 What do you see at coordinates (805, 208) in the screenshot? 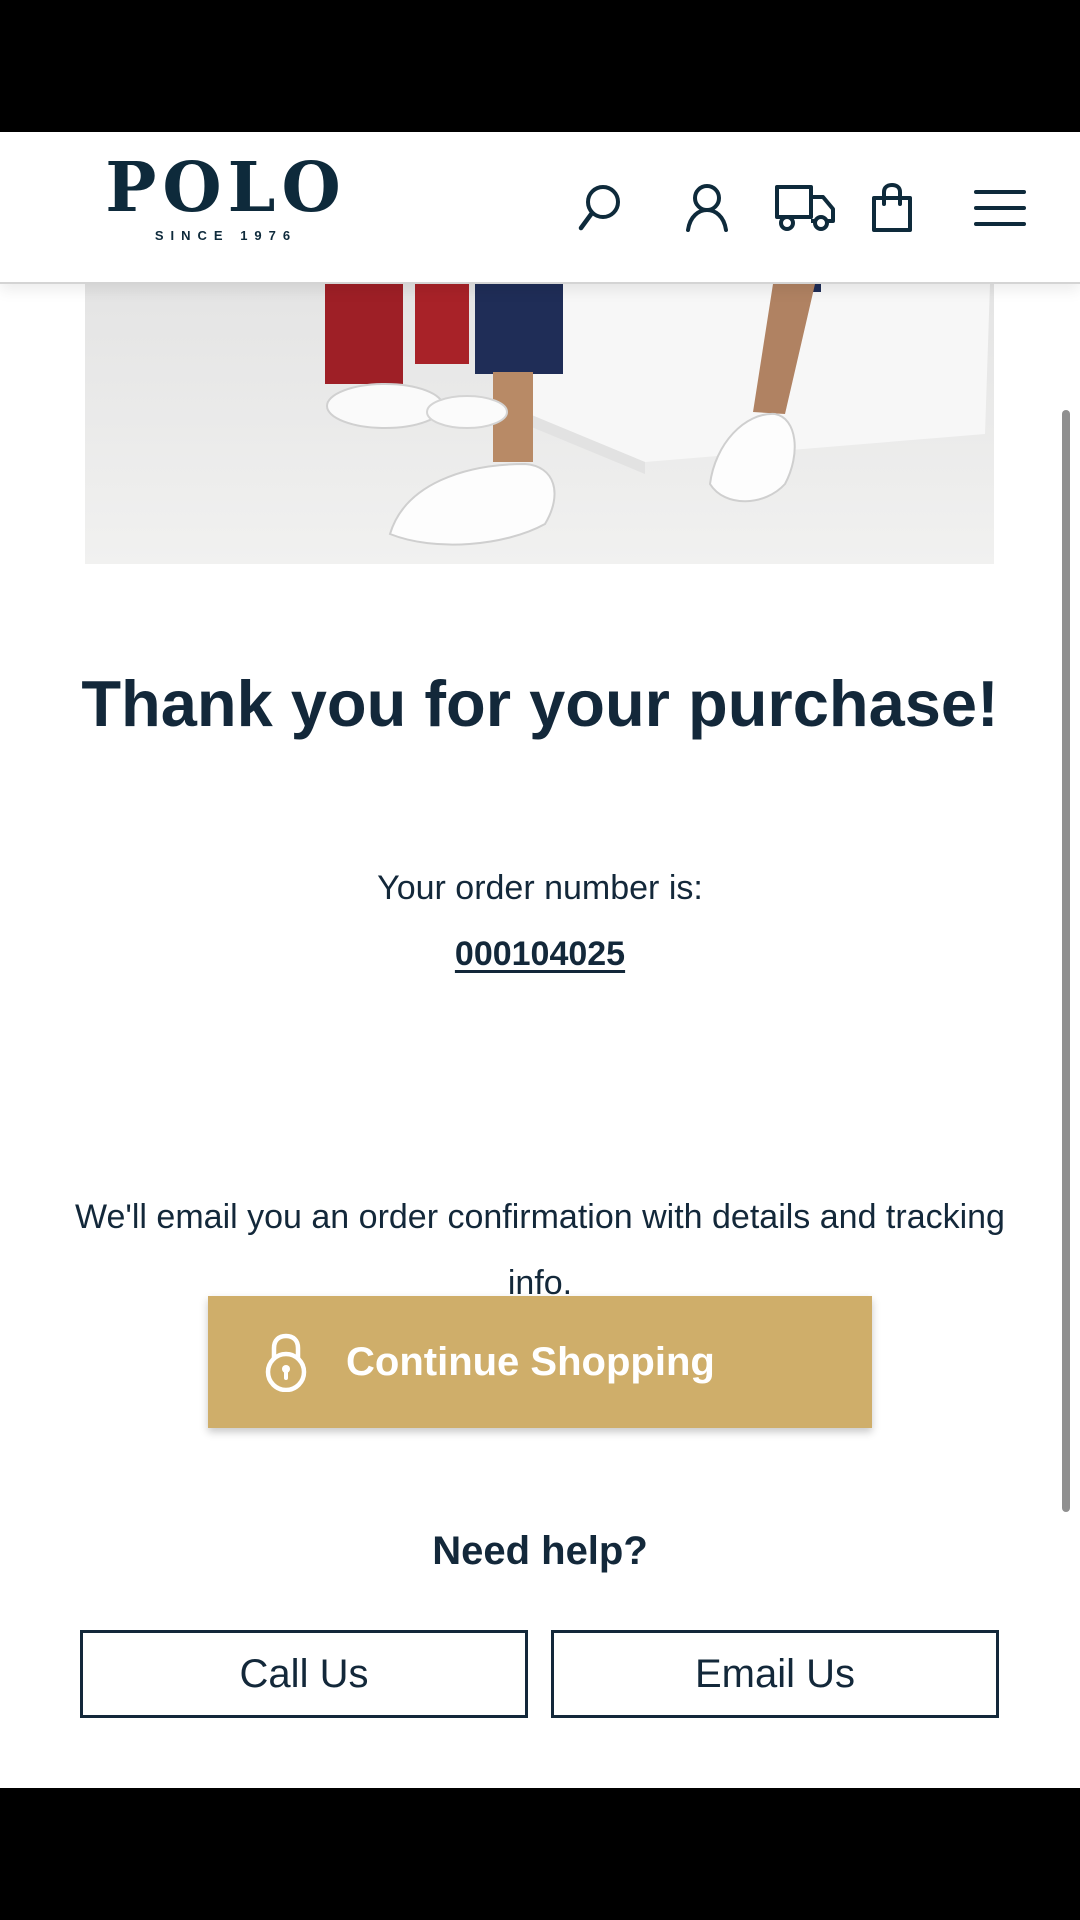
I see `delivery-truck-icon` at bounding box center [805, 208].